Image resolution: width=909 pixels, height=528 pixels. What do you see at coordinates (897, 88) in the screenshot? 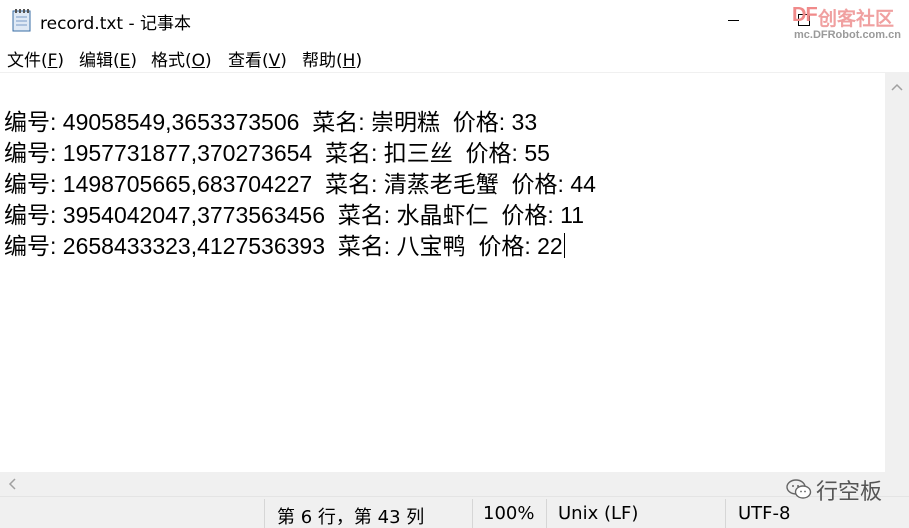
I see `chevron-up-icon` at bounding box center [897, 88].